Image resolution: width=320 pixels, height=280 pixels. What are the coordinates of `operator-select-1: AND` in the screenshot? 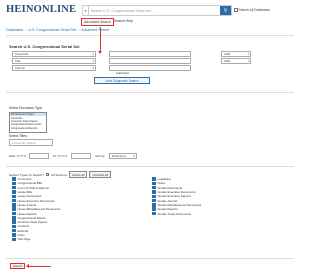 It's located at (236, 54).